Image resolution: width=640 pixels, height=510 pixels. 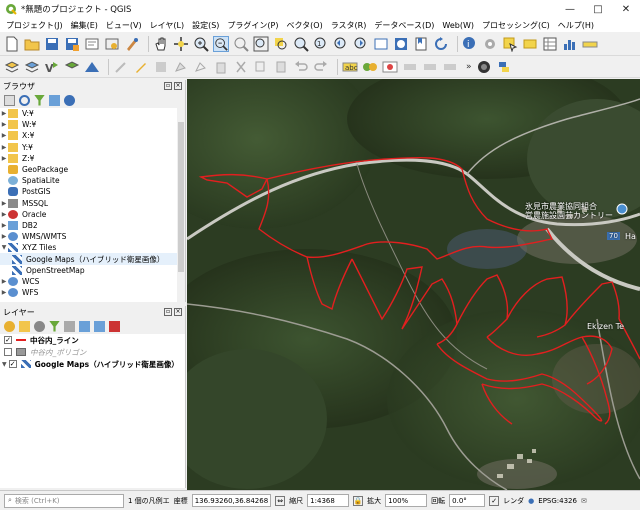 I want to click on manage-theme-icon, so click(x=39, y=326).